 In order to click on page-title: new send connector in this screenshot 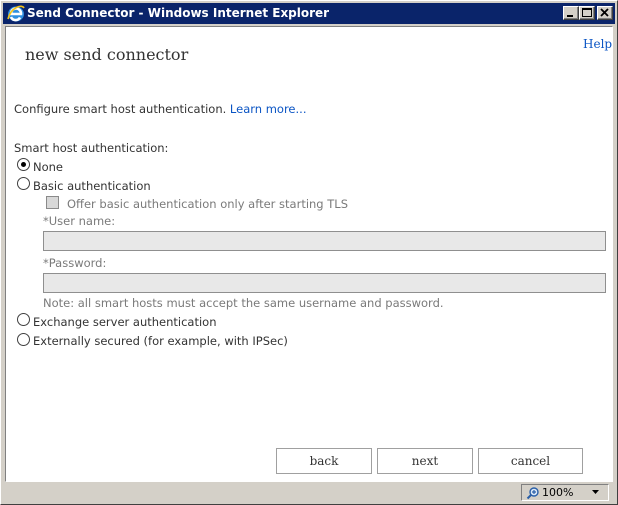, I will do `click(107, 54)`.